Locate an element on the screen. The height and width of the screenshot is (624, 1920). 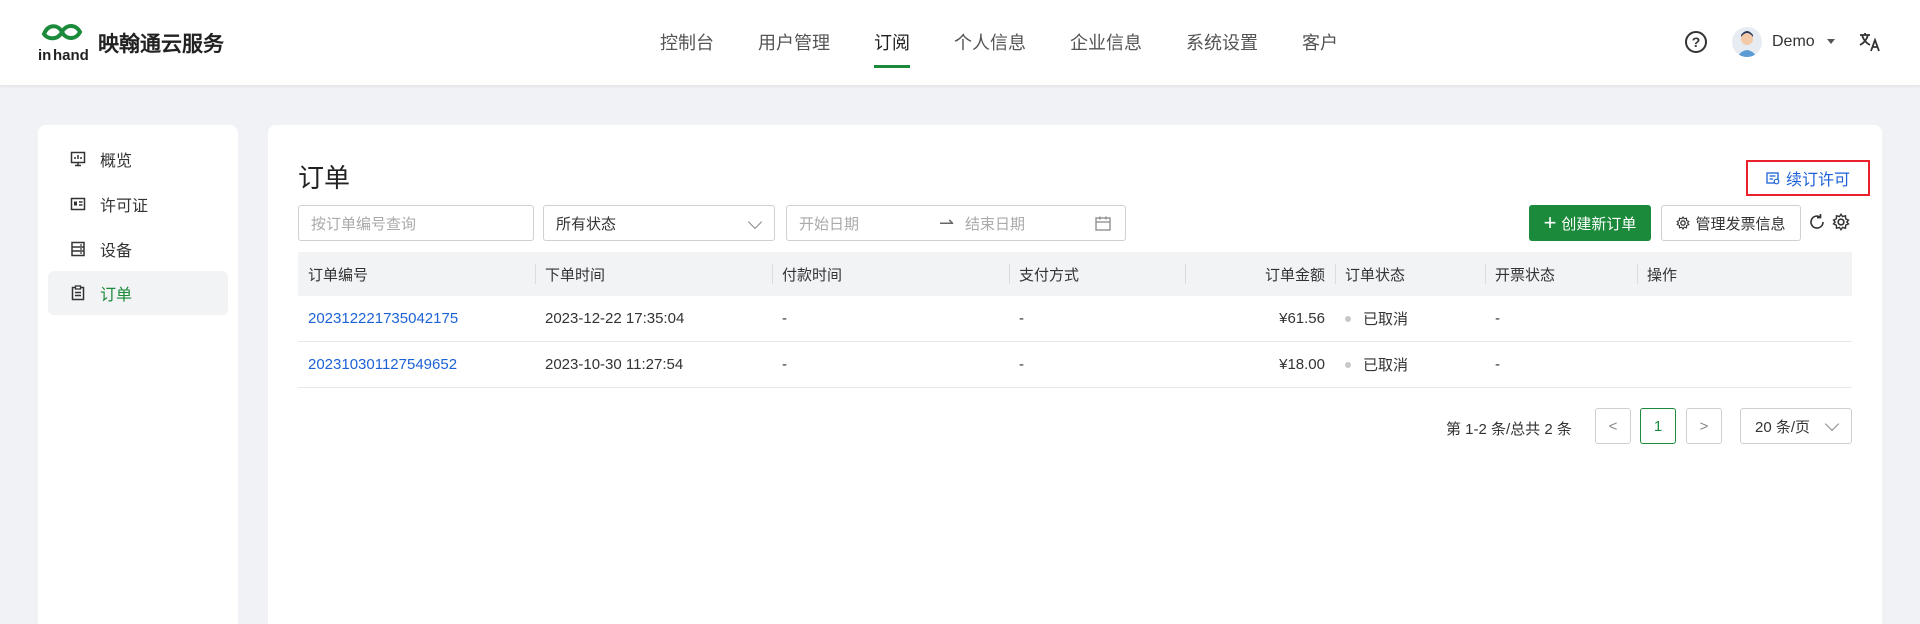
sidebar-item-label: 概览 is located at coordinates (116, 161).